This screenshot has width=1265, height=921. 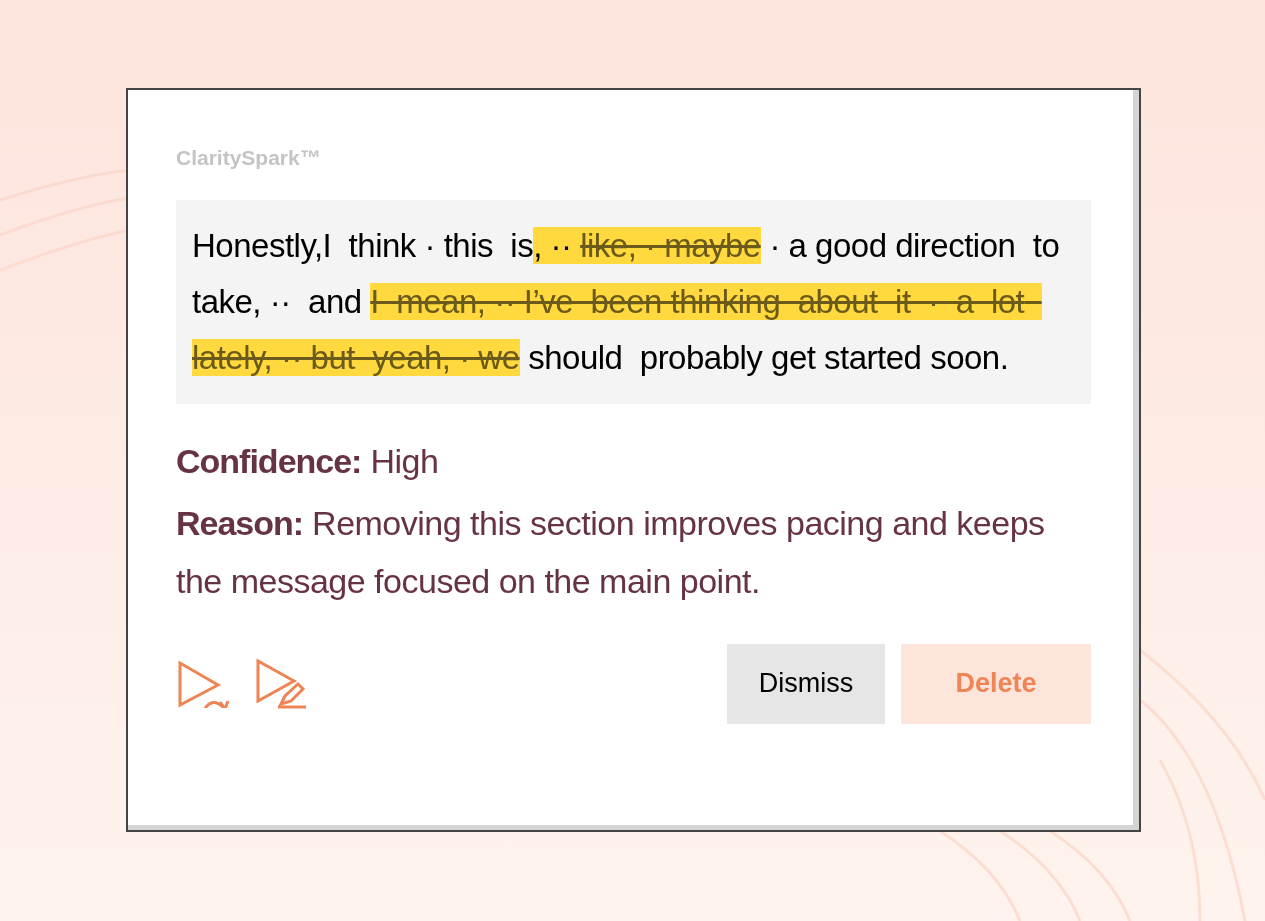 What do you see at coordinates (806, 683) in the screenshot?
I see `dismiss-button: Dismiss` at bounding box center [806, 683].